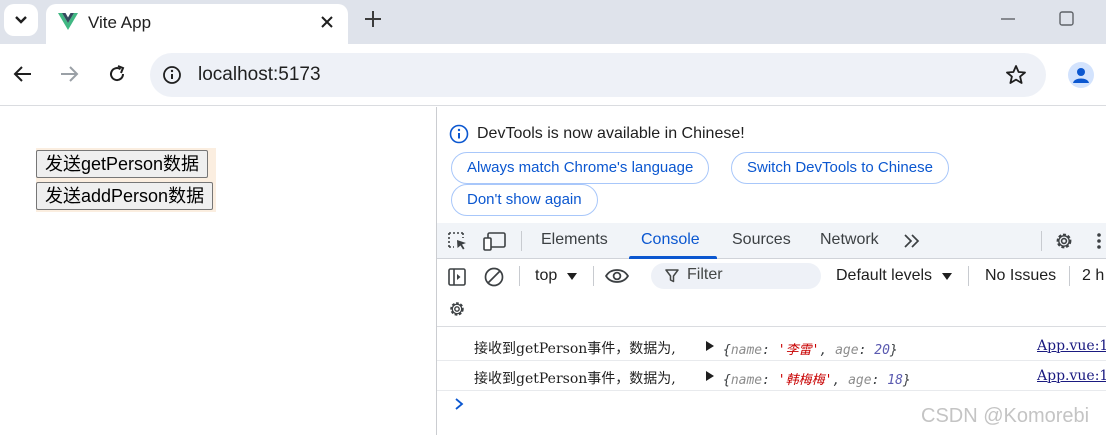 This screenshot has height=435, width=1106. What do you see at coordinates (771, 310) in the screenshot?
I see `console-settings-row` at bounding box center [771, 310].